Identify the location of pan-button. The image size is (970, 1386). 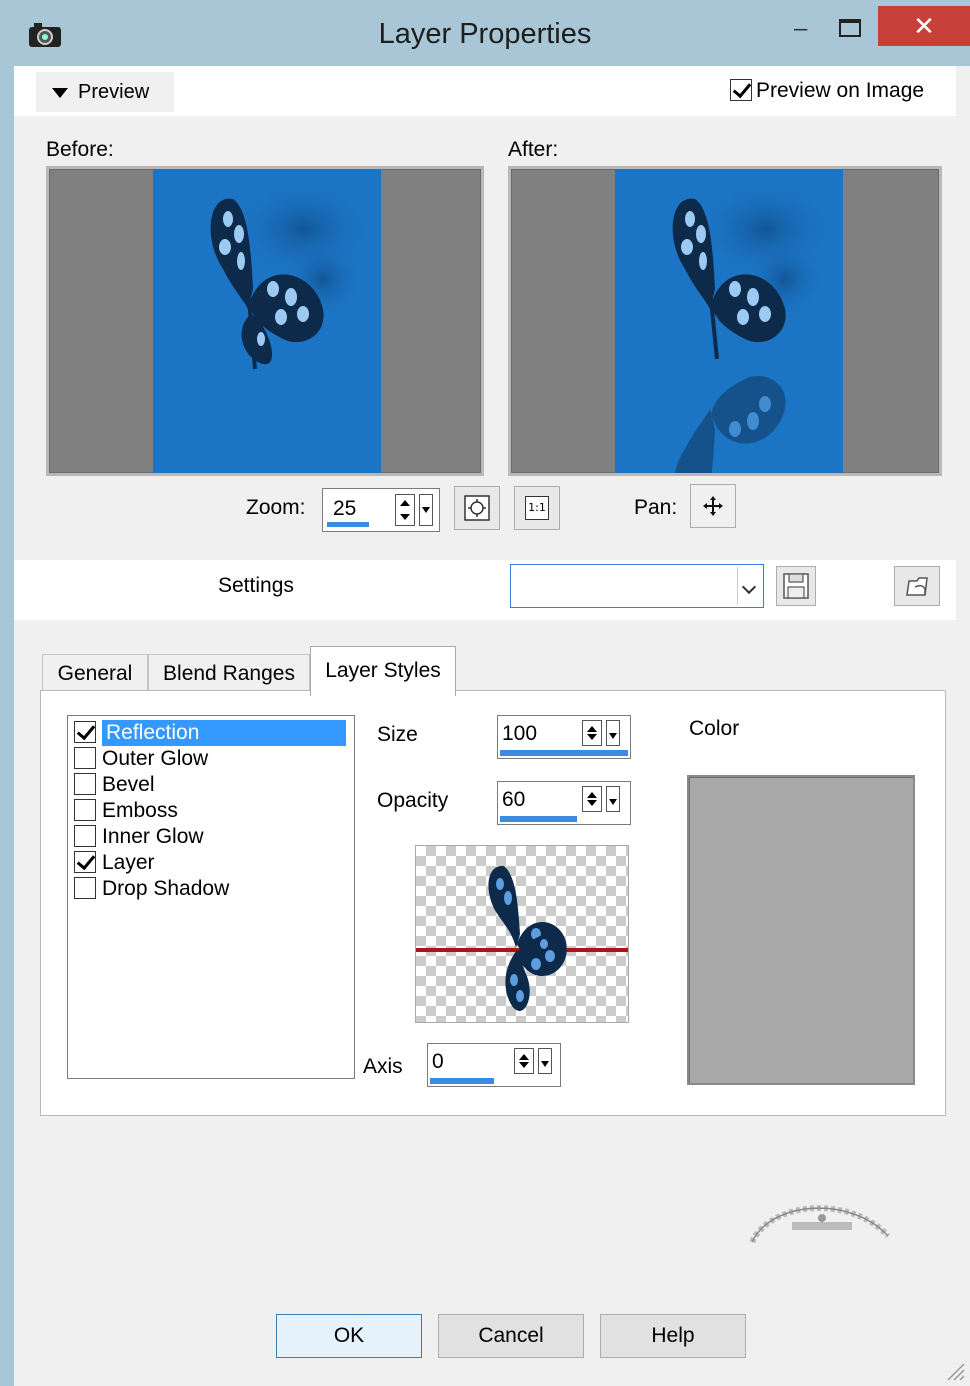
(713, 506).